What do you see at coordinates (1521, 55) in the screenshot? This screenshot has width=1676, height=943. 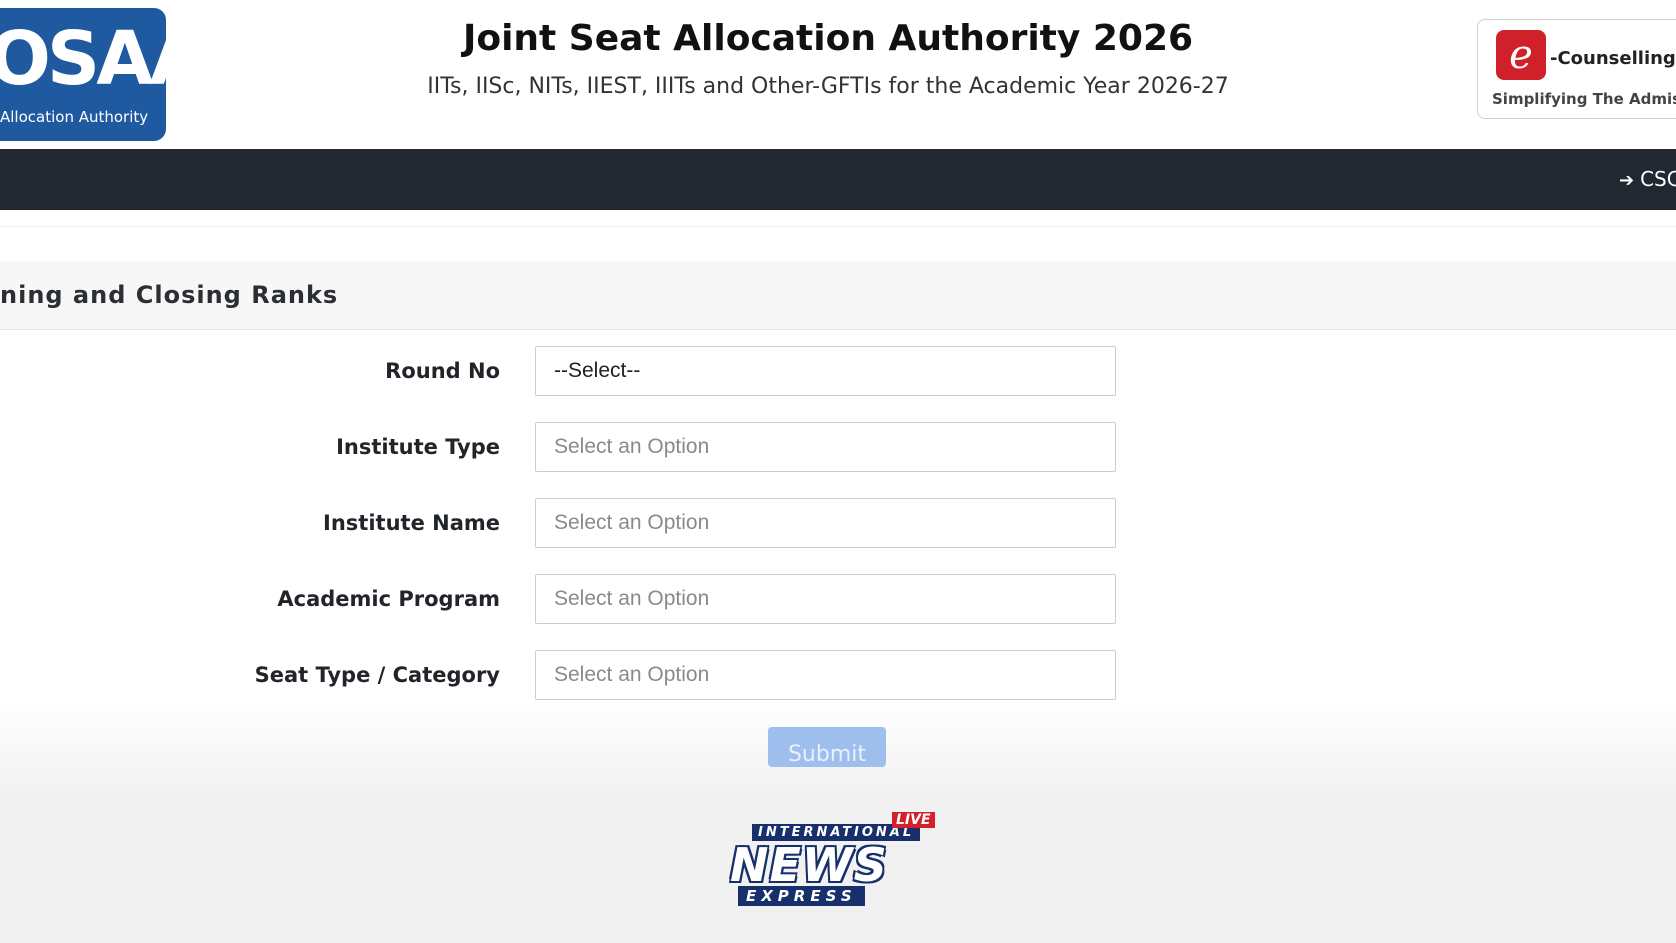 I see `e-letter-icon: e` at bounding box center [1521, 55].